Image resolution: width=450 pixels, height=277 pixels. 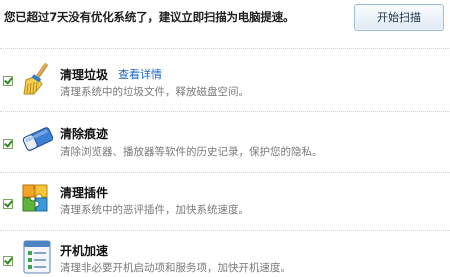 I want to click on clean-junk-title: 清理垃圾, so click(x=84, y=75).